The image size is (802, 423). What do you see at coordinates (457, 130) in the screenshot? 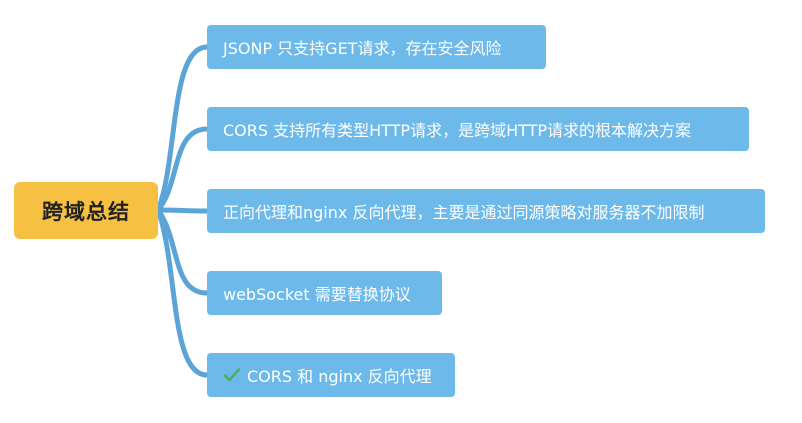
I see `branch-label-cors: CORS 支持所有类型HTTP请求，是跨域HTTP请求的根本解决方案` at bounding box center [457, 130].